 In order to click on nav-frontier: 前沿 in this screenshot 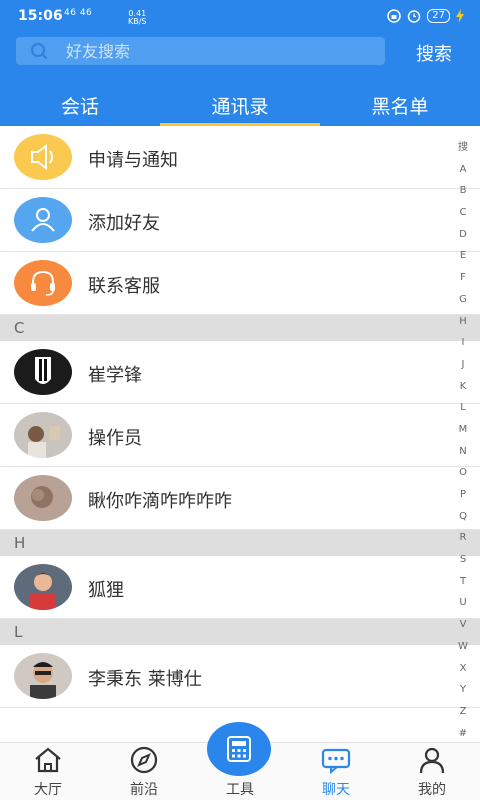, I will do `click(144, 771)`.